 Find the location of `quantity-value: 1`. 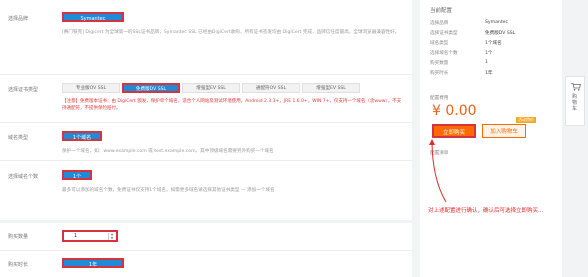

quantity-value: 1 is located at coordinates (76, 236).